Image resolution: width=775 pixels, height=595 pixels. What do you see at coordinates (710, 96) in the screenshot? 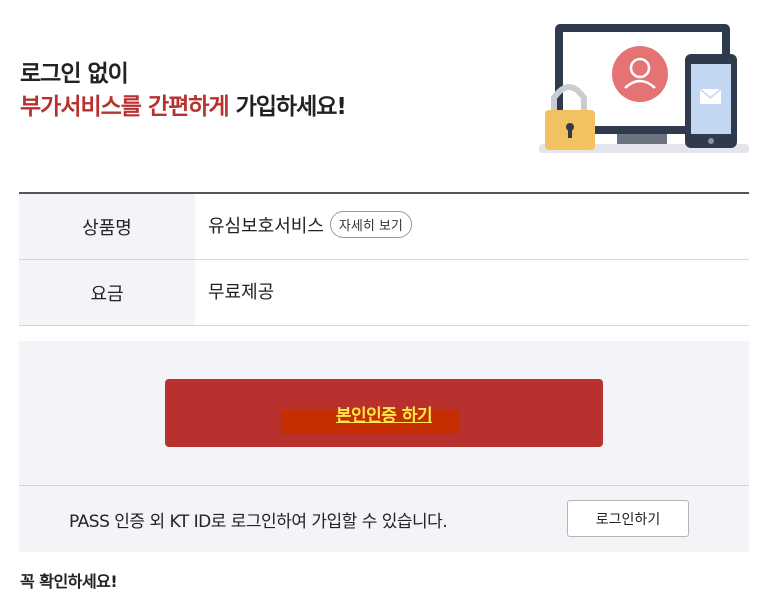
I see `envelope-icon` at bounding box center [710, 96].